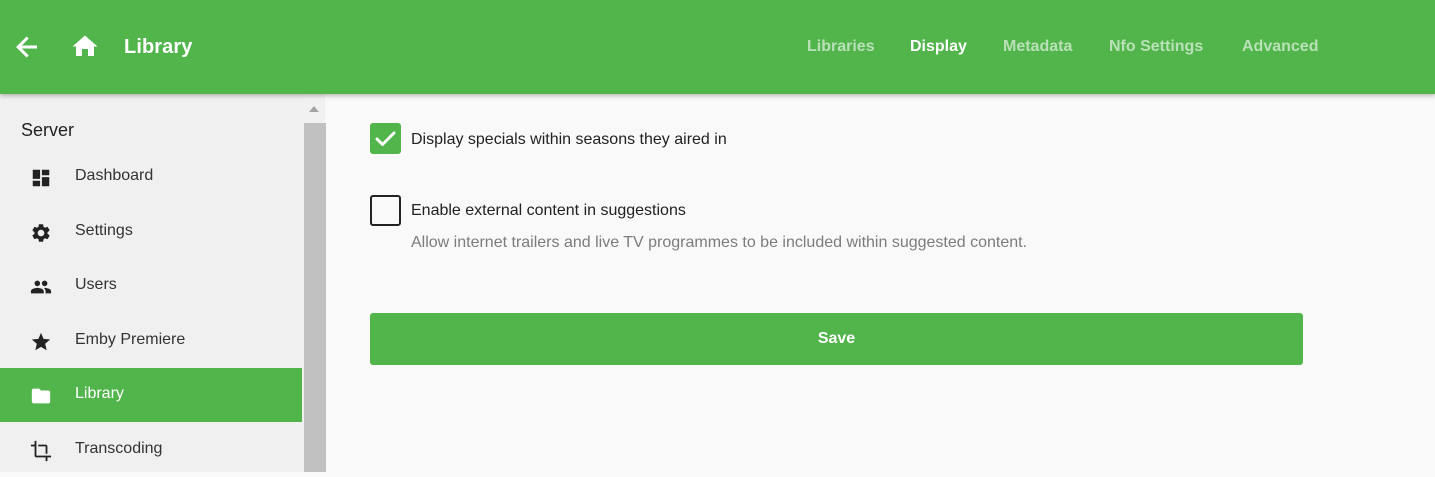  Describe the element at coordinates (41, 396) in the screenshot. I see `folder-icon` at that location.